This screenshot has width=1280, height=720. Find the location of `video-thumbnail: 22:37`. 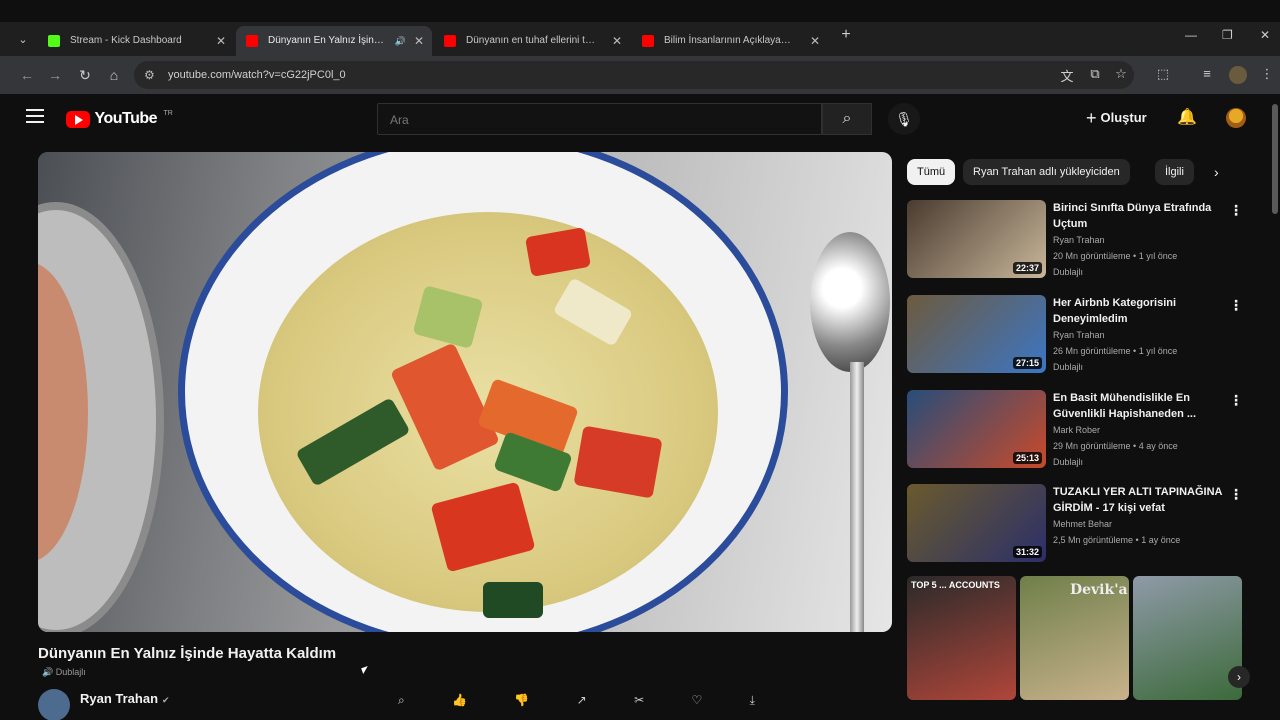

video-thumbnail: 22:37 is located at coordinates (976, 239).